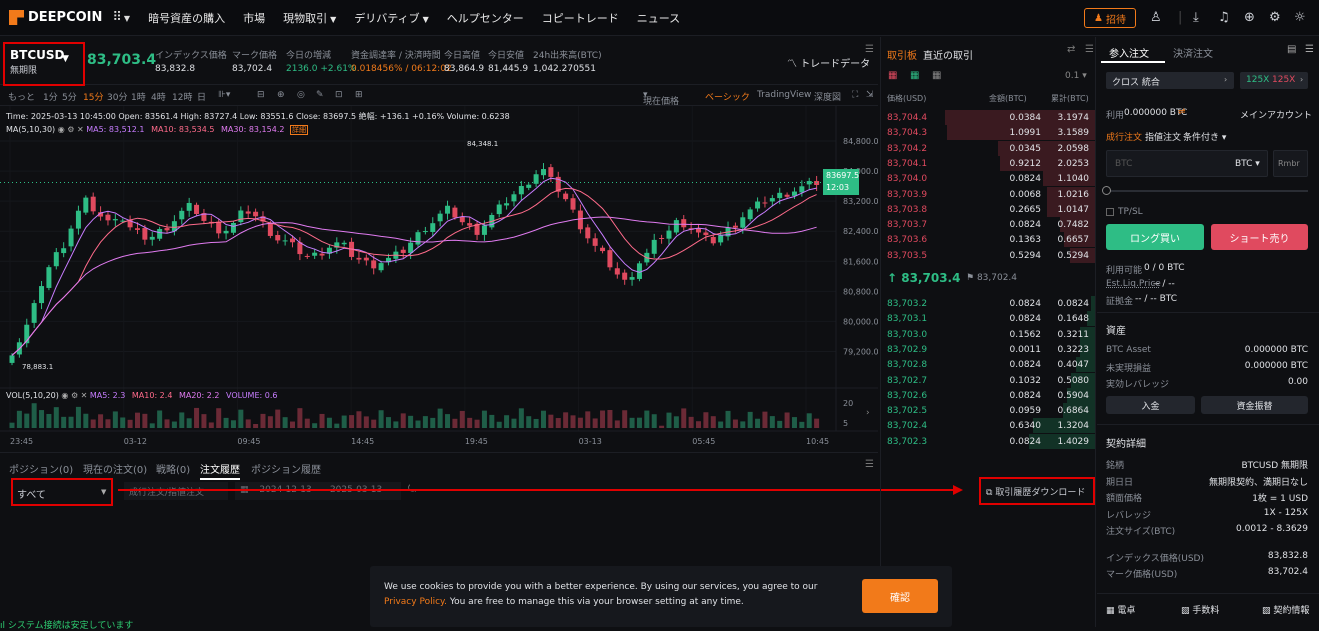 This screenshot has height=631, width=1319. I want to click on nav-spot: 現物取引 ▼, so click(309, 18).